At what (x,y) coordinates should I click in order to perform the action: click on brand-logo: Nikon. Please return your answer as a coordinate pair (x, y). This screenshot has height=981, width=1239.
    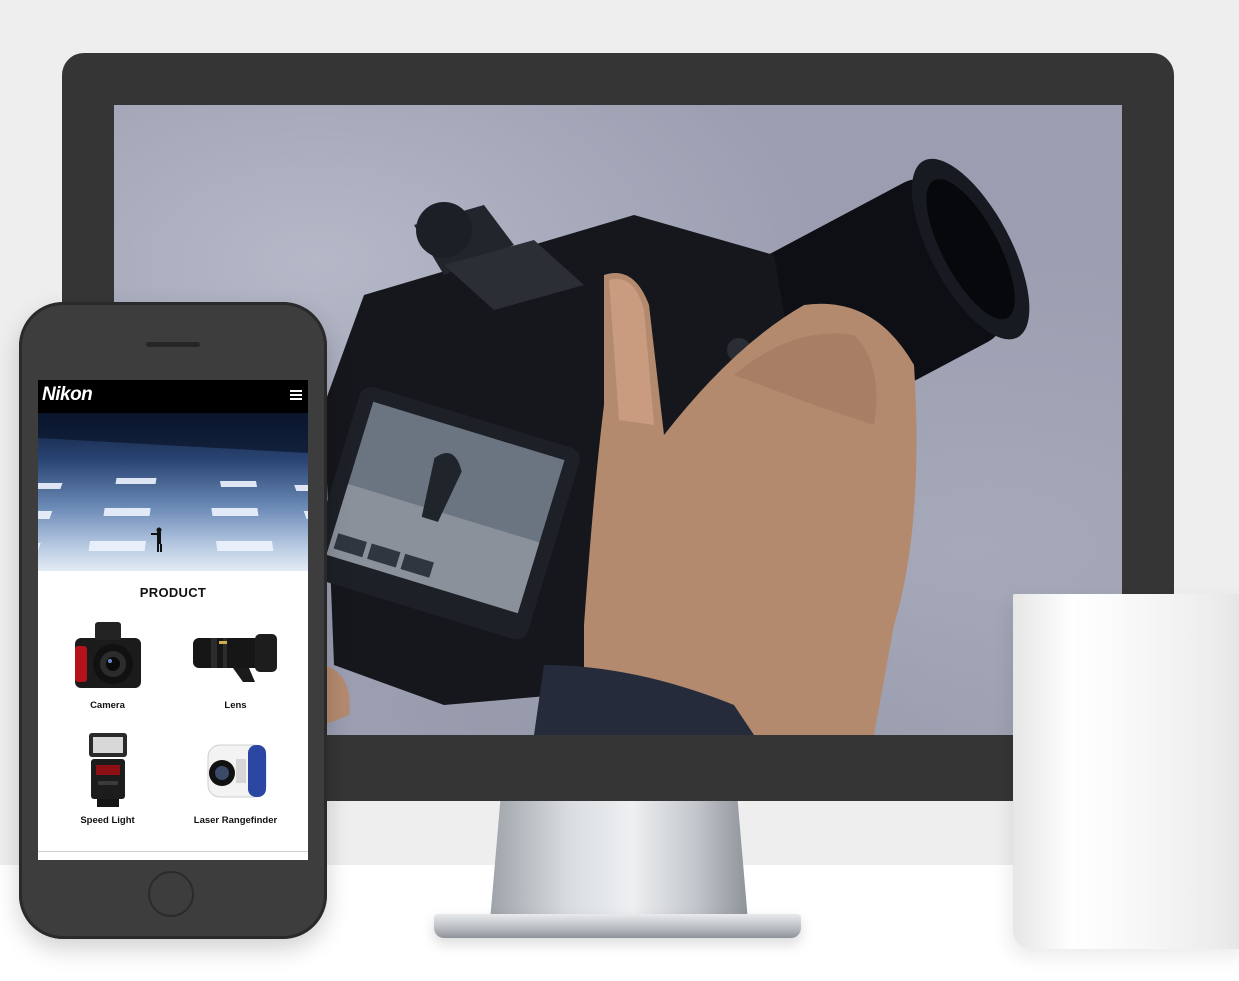
    Looking at the image, I should click on (67, 395).